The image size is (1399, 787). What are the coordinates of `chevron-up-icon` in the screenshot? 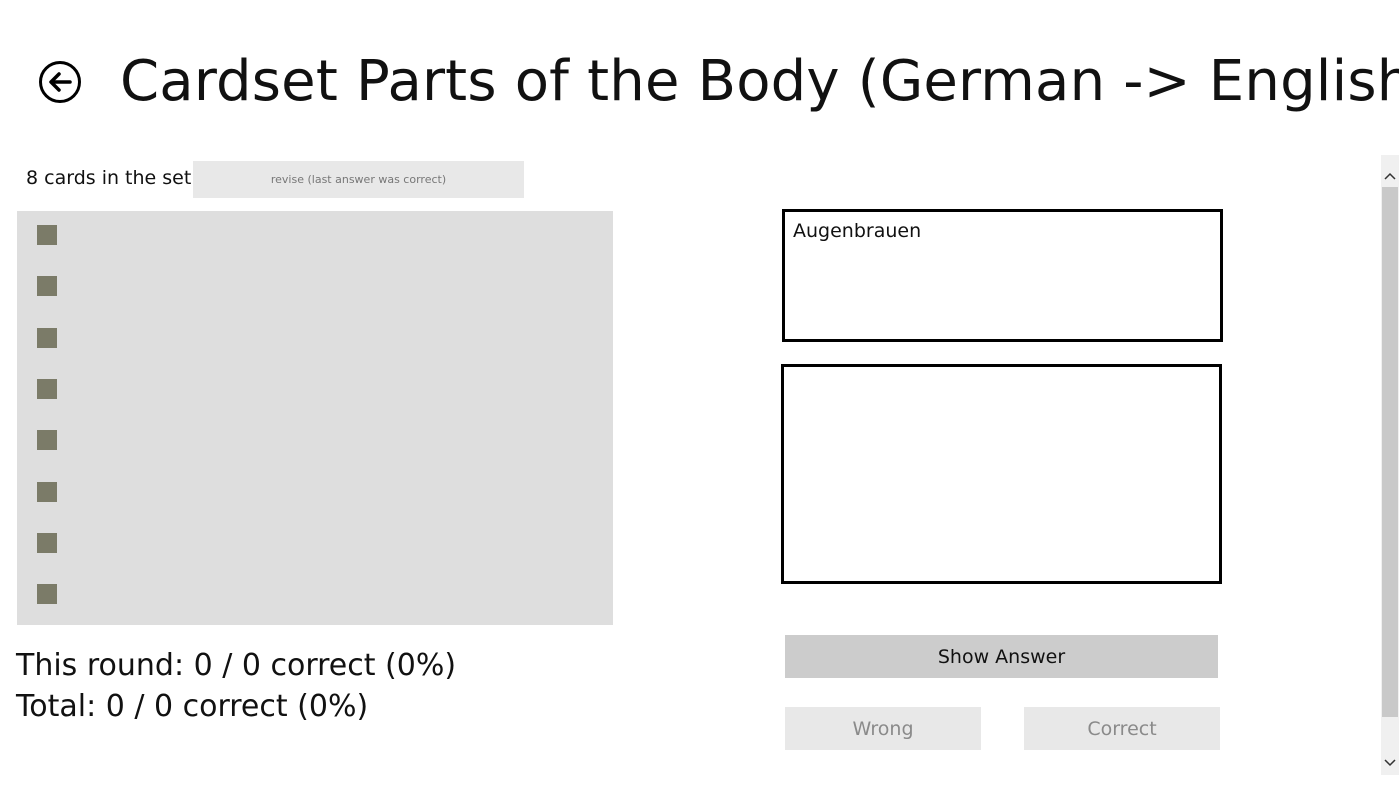 It's located at (1390, 176).